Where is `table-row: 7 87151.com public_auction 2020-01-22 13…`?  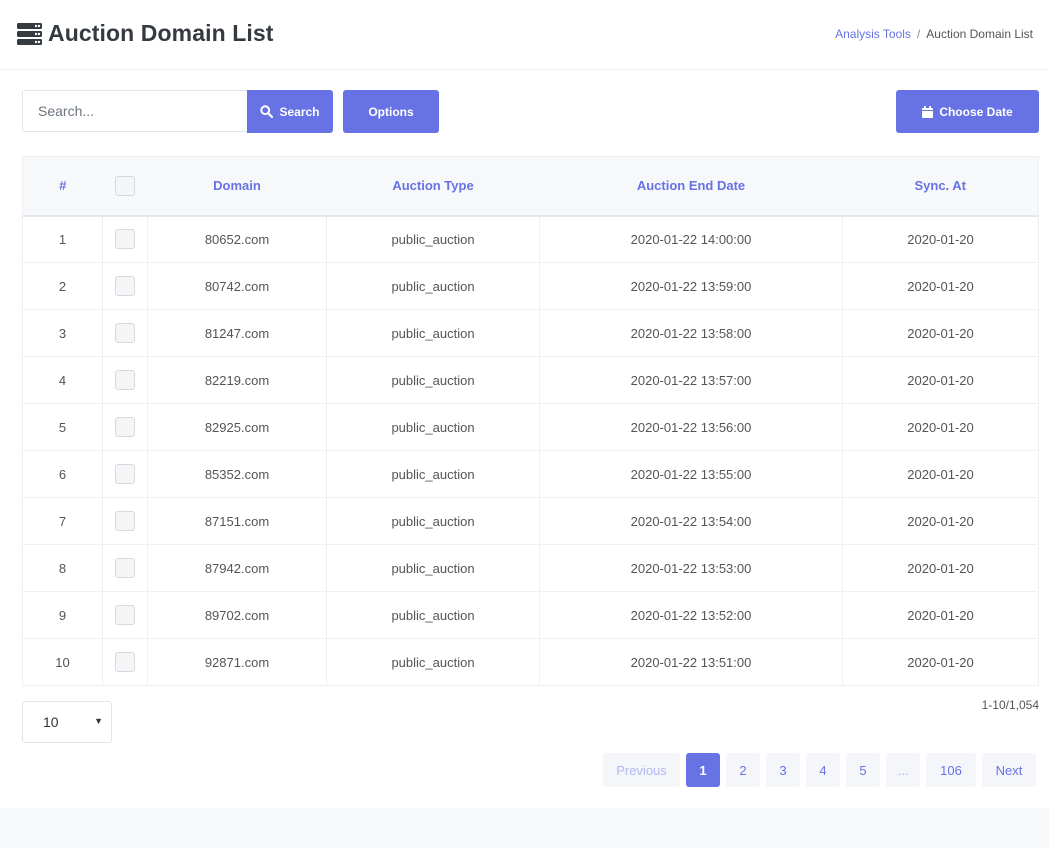 table-row: 7 87151.com public_auction 2020-01-22 13… is located at coordinates (530, 521).